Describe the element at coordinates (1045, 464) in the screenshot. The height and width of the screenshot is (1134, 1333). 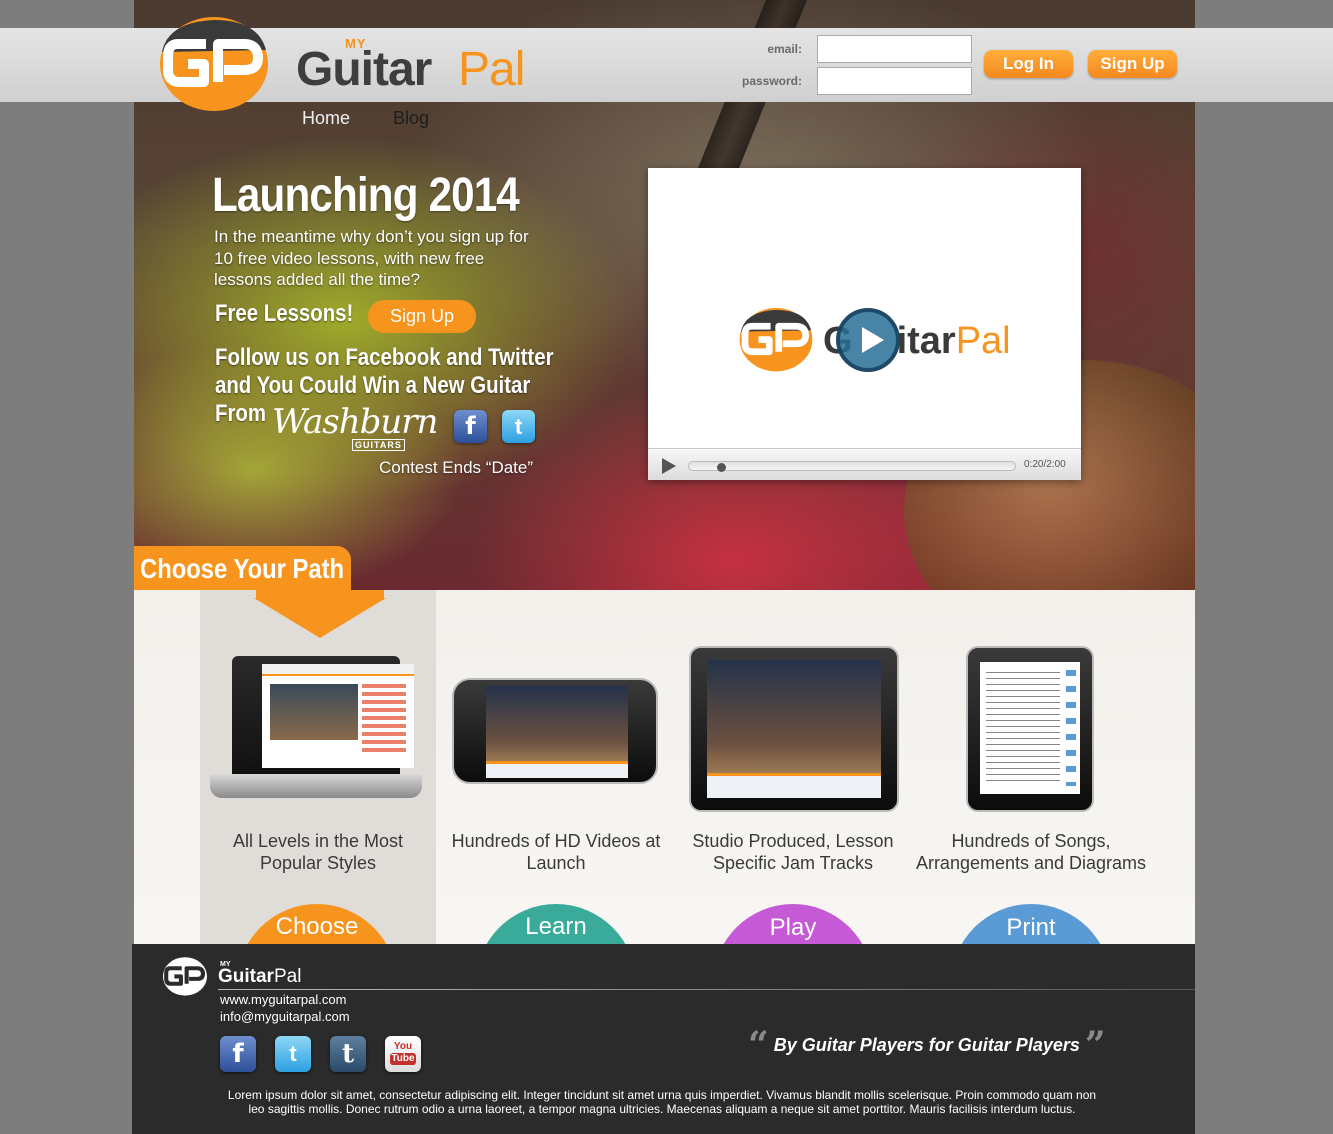
I see `video-time: 0:20/2:00` at that location.